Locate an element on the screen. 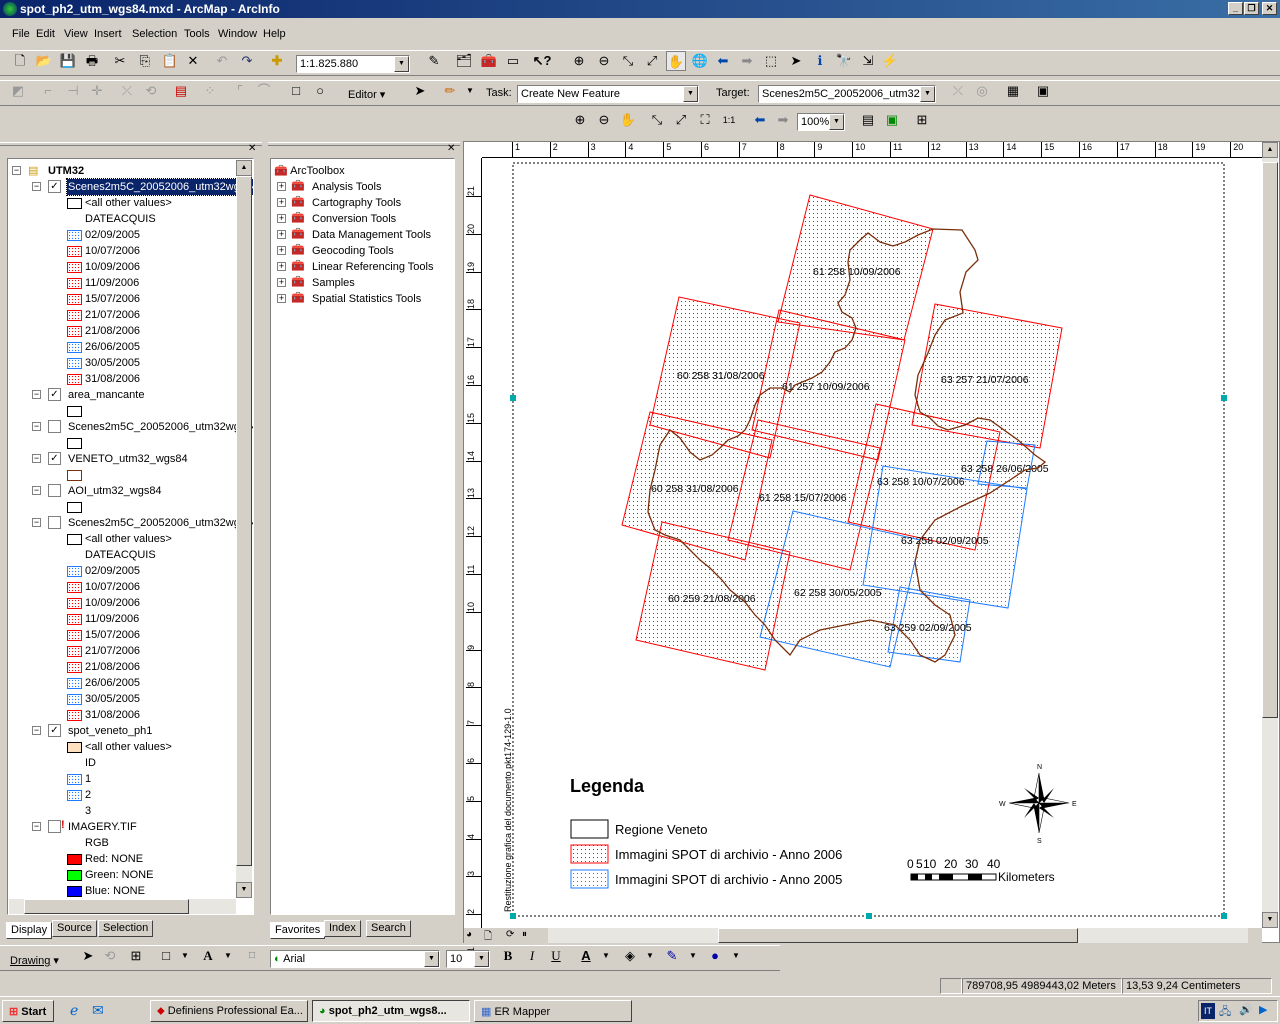 This screenshot has height=1024, width=1280. topology-icon: ⁘ is located at coordinates (210, 91).